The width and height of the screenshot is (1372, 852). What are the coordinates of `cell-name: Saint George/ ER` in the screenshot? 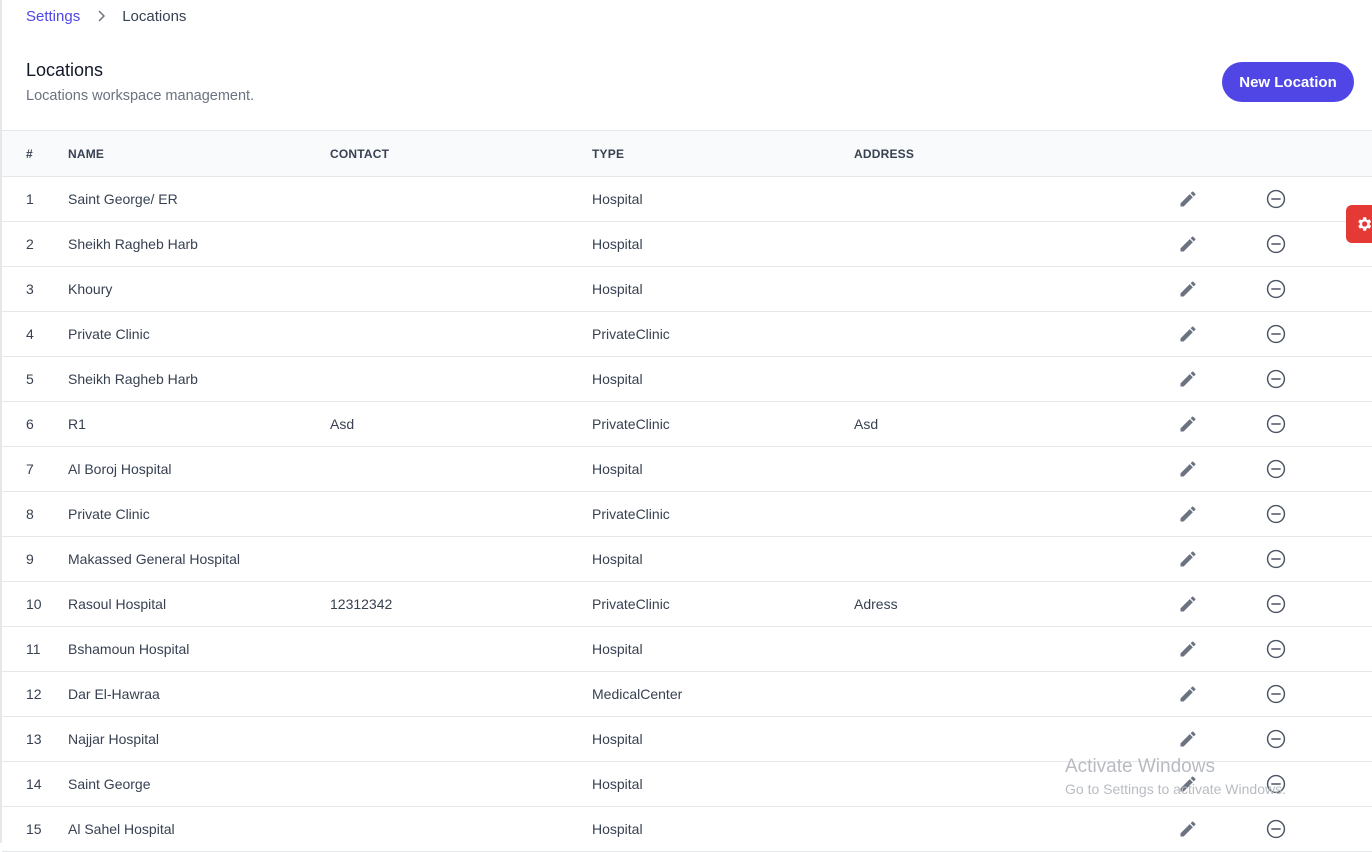 It's located at (123, 199).